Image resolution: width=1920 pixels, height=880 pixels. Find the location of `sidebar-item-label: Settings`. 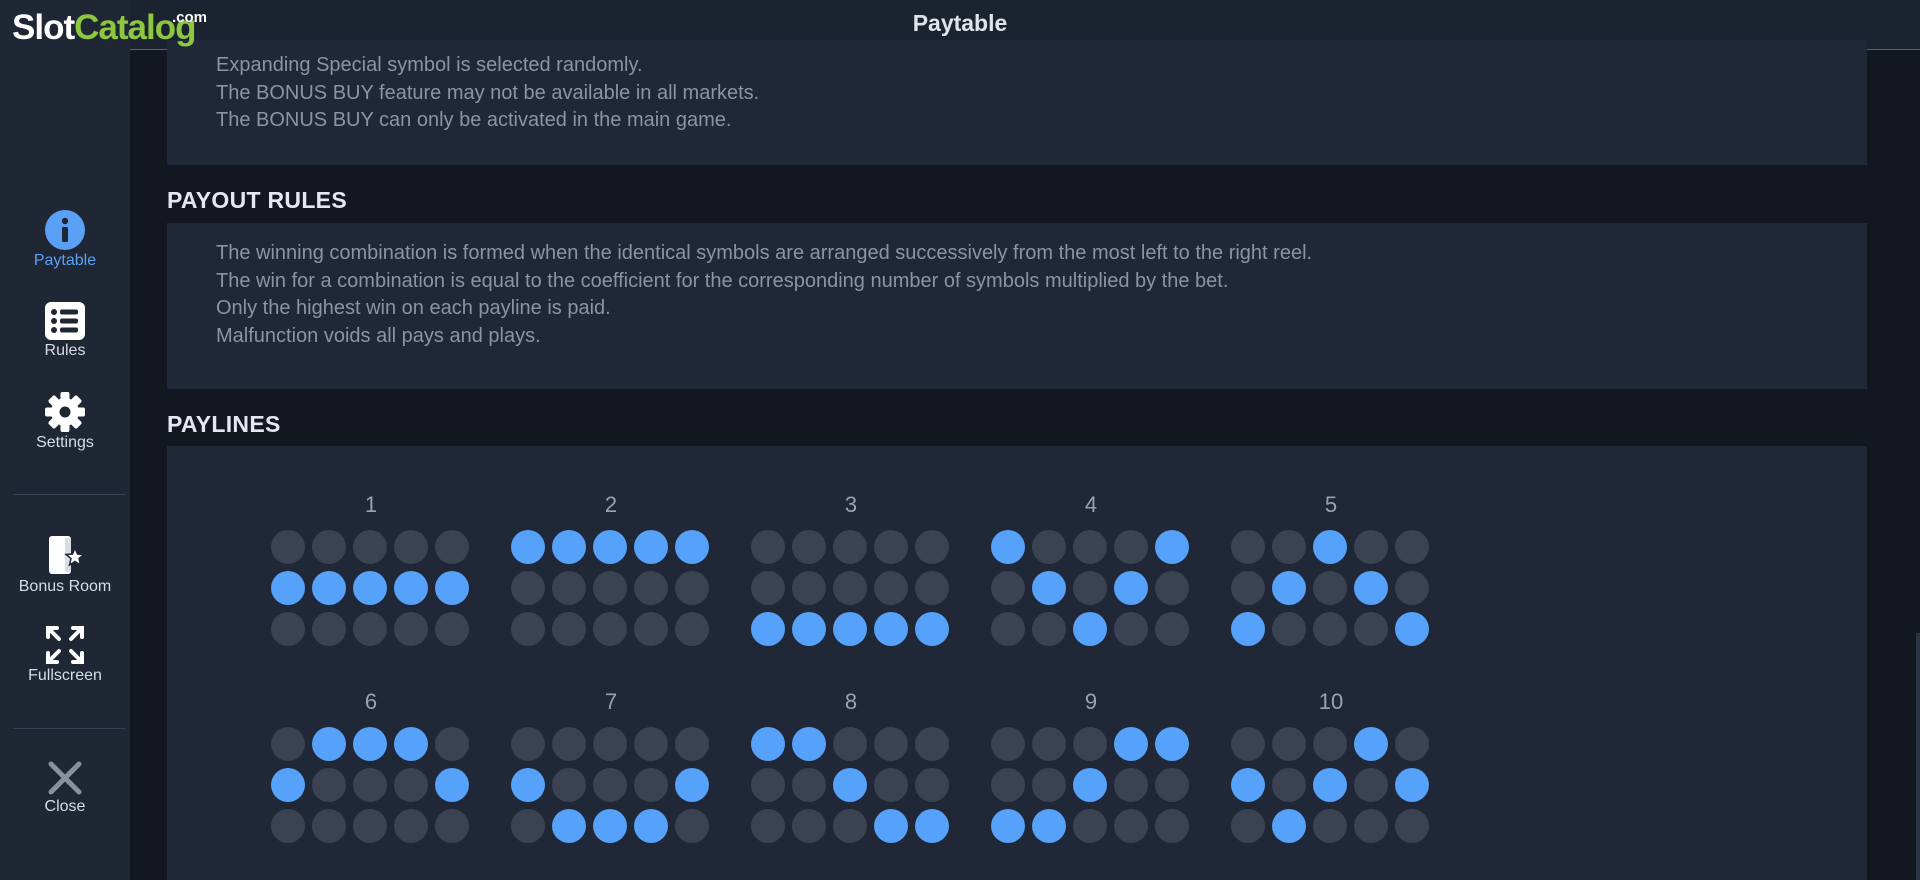

sidebar-item-label: Settings is located at coordinates (65, 442).